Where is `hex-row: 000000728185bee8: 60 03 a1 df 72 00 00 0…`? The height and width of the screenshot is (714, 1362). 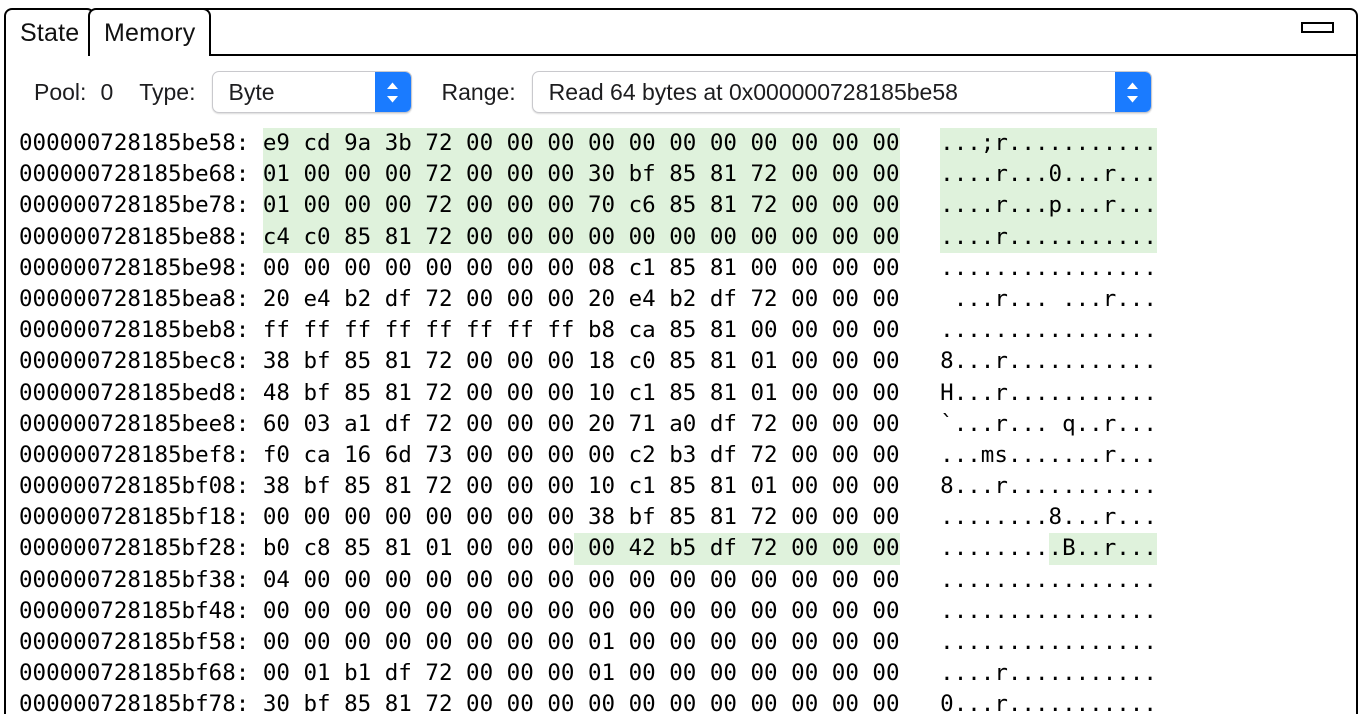
hex-row: 000000728185bee8: 60 03 a1 df 72 00 00 0… is located at coordinates (687, 424).